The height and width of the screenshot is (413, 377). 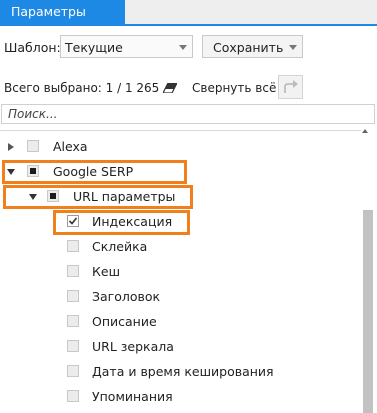 I want to click on template-select: Текущие, so click(x=126, y=46).